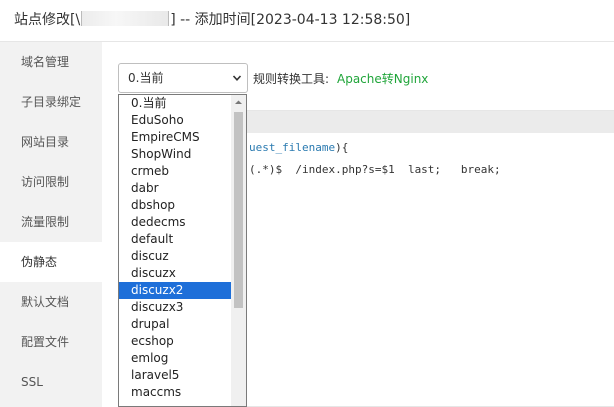  What do you see at coordinates (51, 302) in the screenshot?
I see `sidebar-item-default-doc: 默认文档` at bounding box center [51, 302].